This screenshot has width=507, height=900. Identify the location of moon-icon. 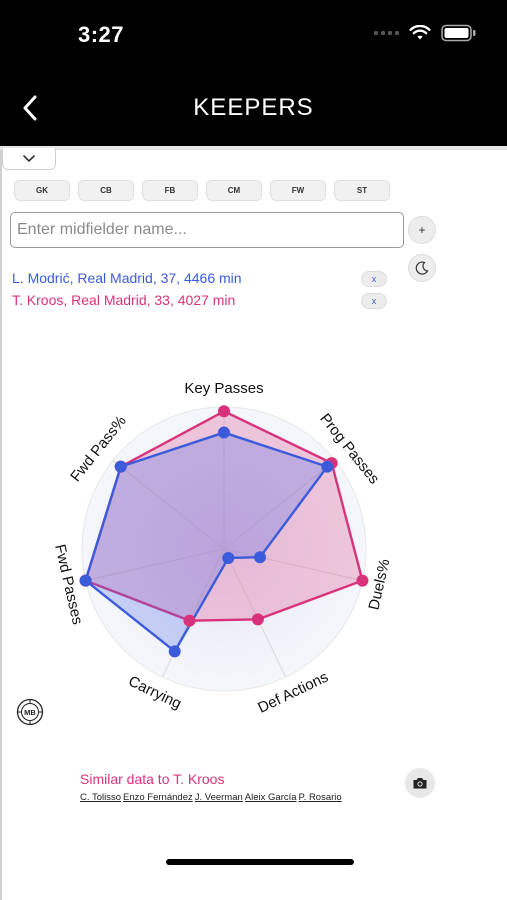
(422, 268).